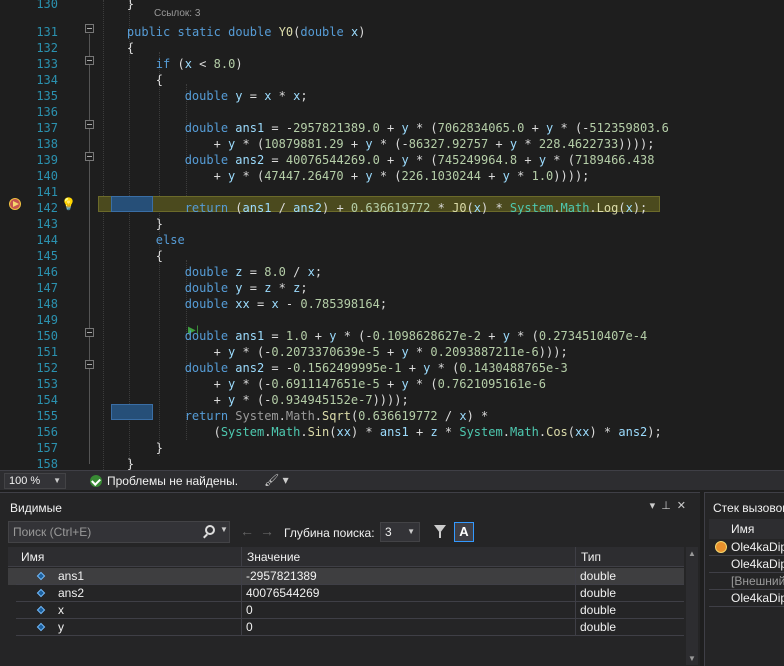  Describe the element at coordinates (173, 481) in the screenshot. I see `problems-text: Проблемы не найдены.` at that location.